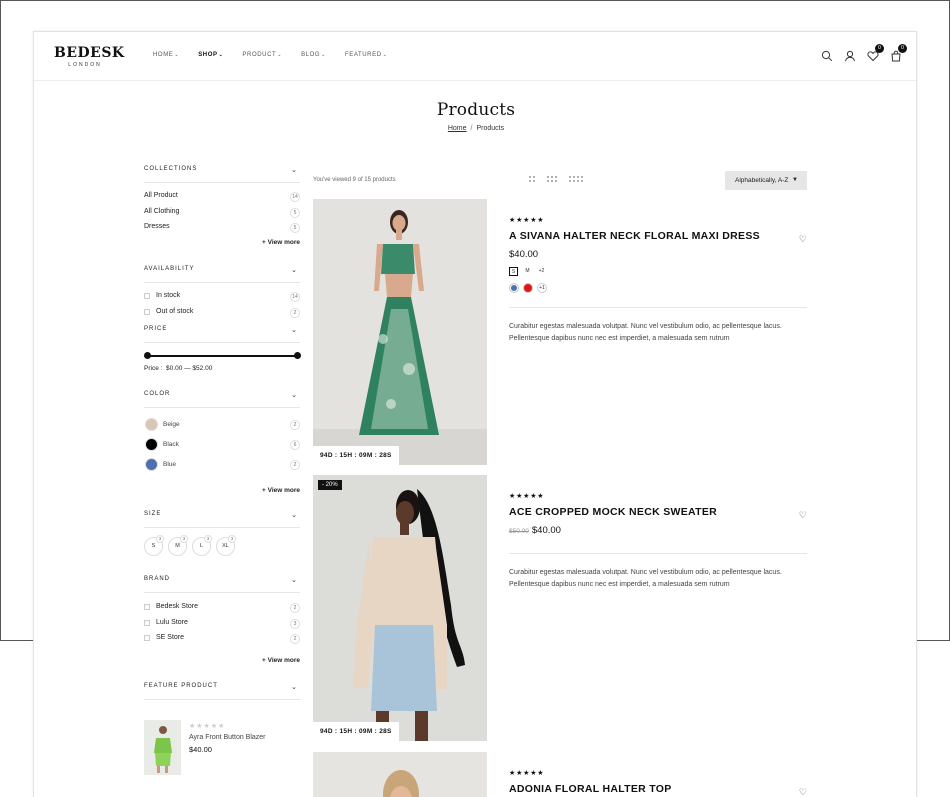 This screenshot has height=797, width=950. Describe the element at coordinates (634, 236) in the screenshot. I see `product-name: A SIVANA HALTER NECK FLORAL MAXI DRESS` at that location.